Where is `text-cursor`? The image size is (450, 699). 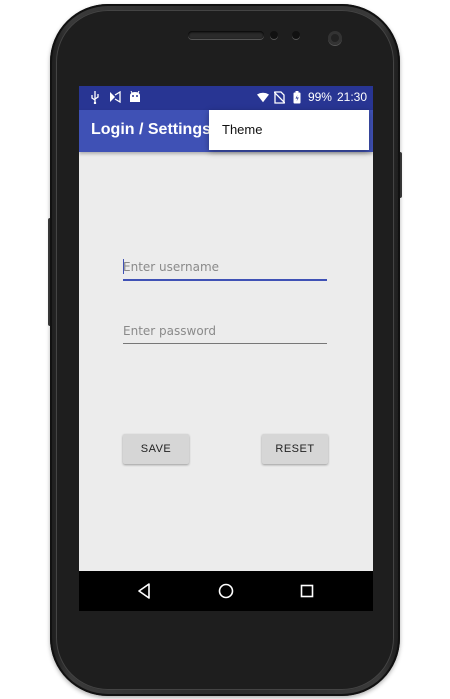 text-cursor is located at coordinates (123, 266).